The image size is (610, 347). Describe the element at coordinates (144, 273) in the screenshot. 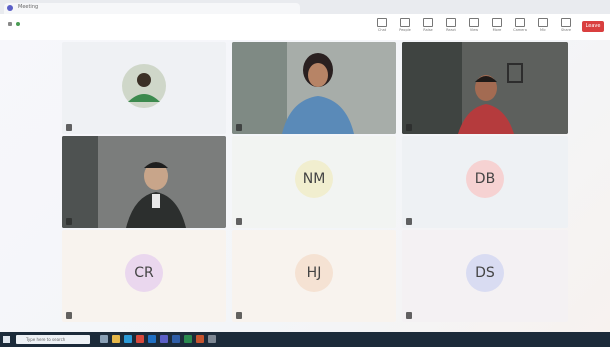

I see `participant-initials: CR` at that location.